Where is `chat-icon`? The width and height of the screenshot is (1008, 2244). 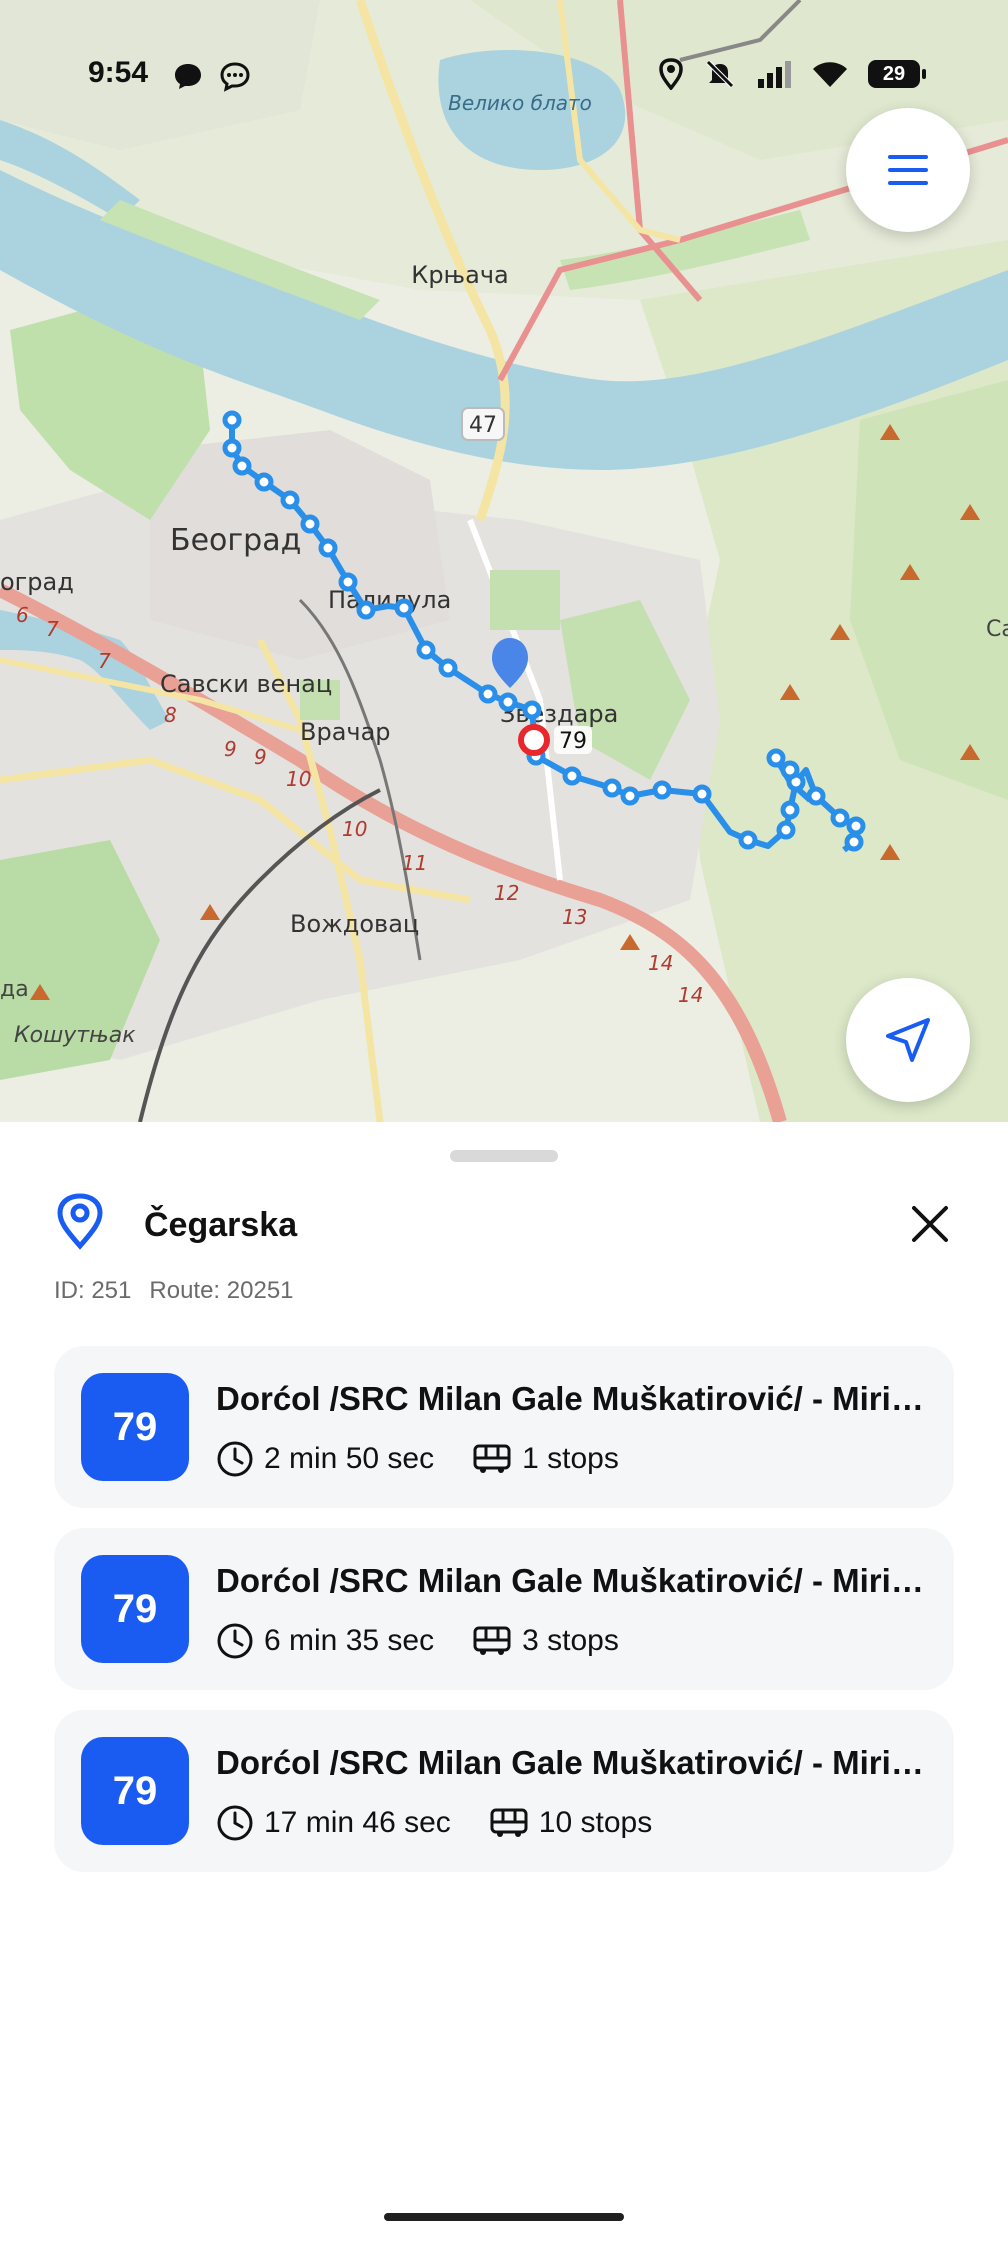
chat-icon is located at coordinates (235, 77).